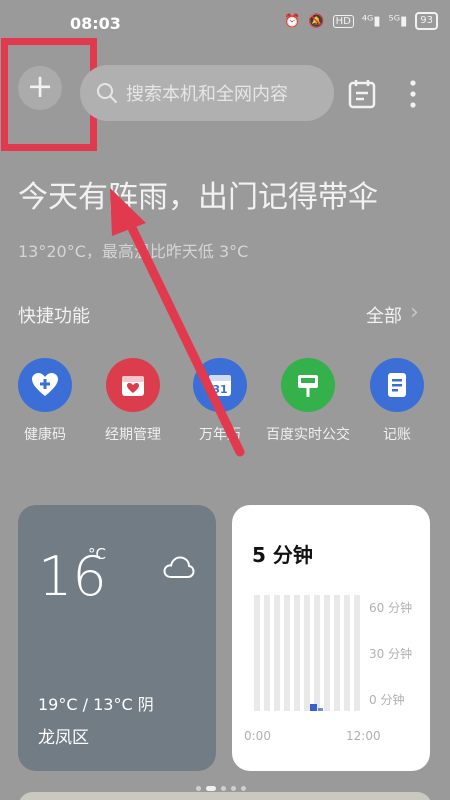  I want to click on alarm-icon: ⏰, so click(292, 21).